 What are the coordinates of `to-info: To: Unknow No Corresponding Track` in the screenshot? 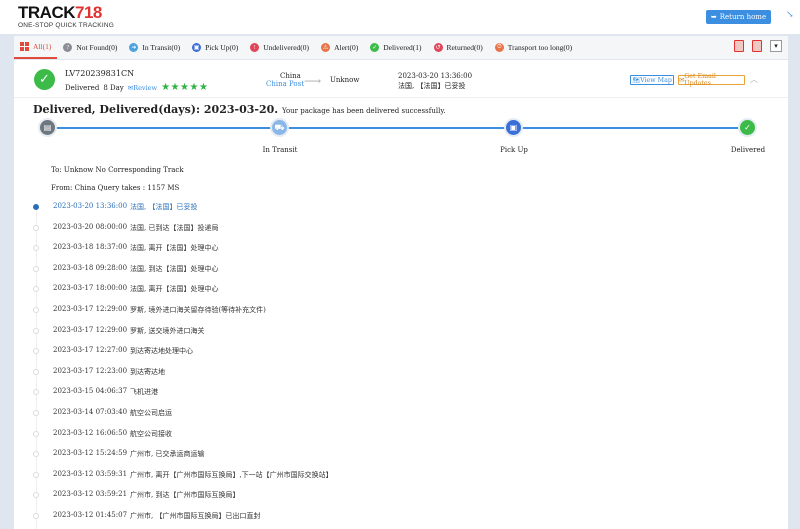 It's located at (117, 170).